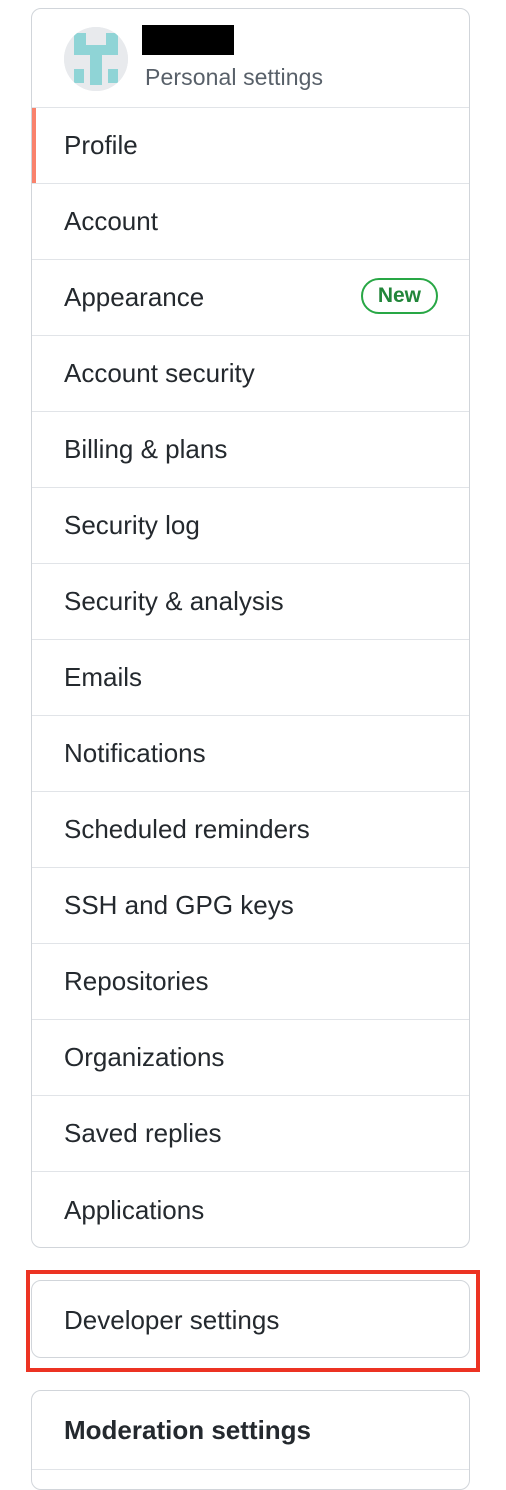 This screenshot has height=1490, width=506. Describe the element at coordinates (250, 1134) in the screenshot. I see `nav-item-saved-replies: Saved replies` at that location.